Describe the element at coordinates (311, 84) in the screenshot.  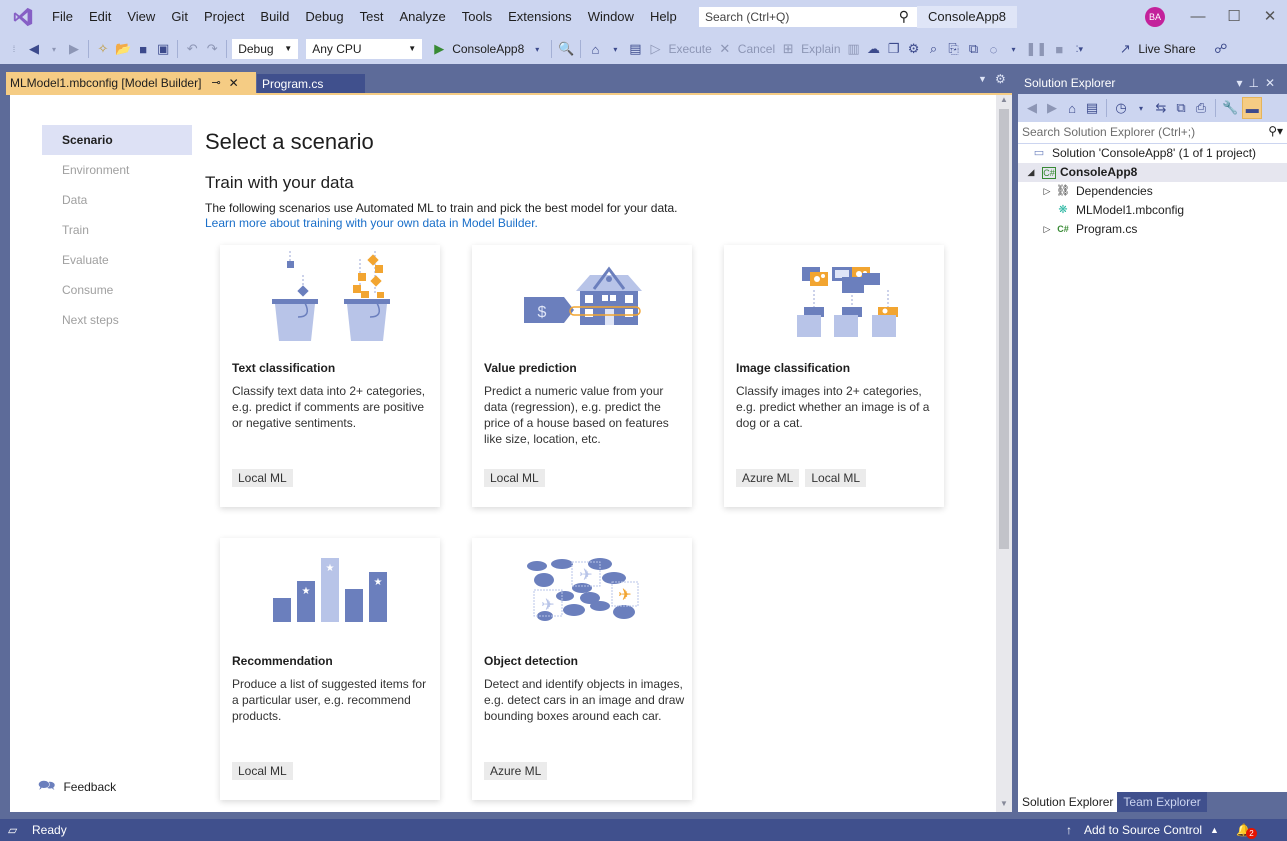
I see `tab-program-cs: Program.cs` at that location.